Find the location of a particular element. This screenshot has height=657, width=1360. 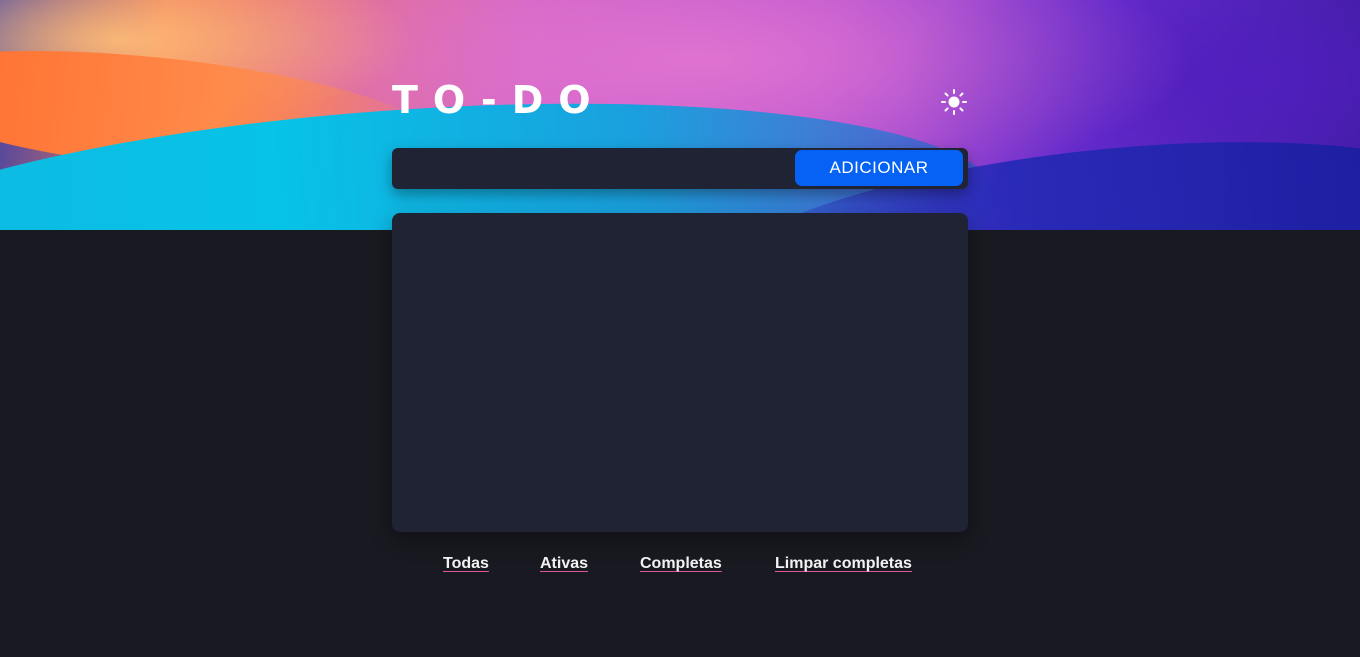

theme-toggle-button is located at coordinates (954, 102).